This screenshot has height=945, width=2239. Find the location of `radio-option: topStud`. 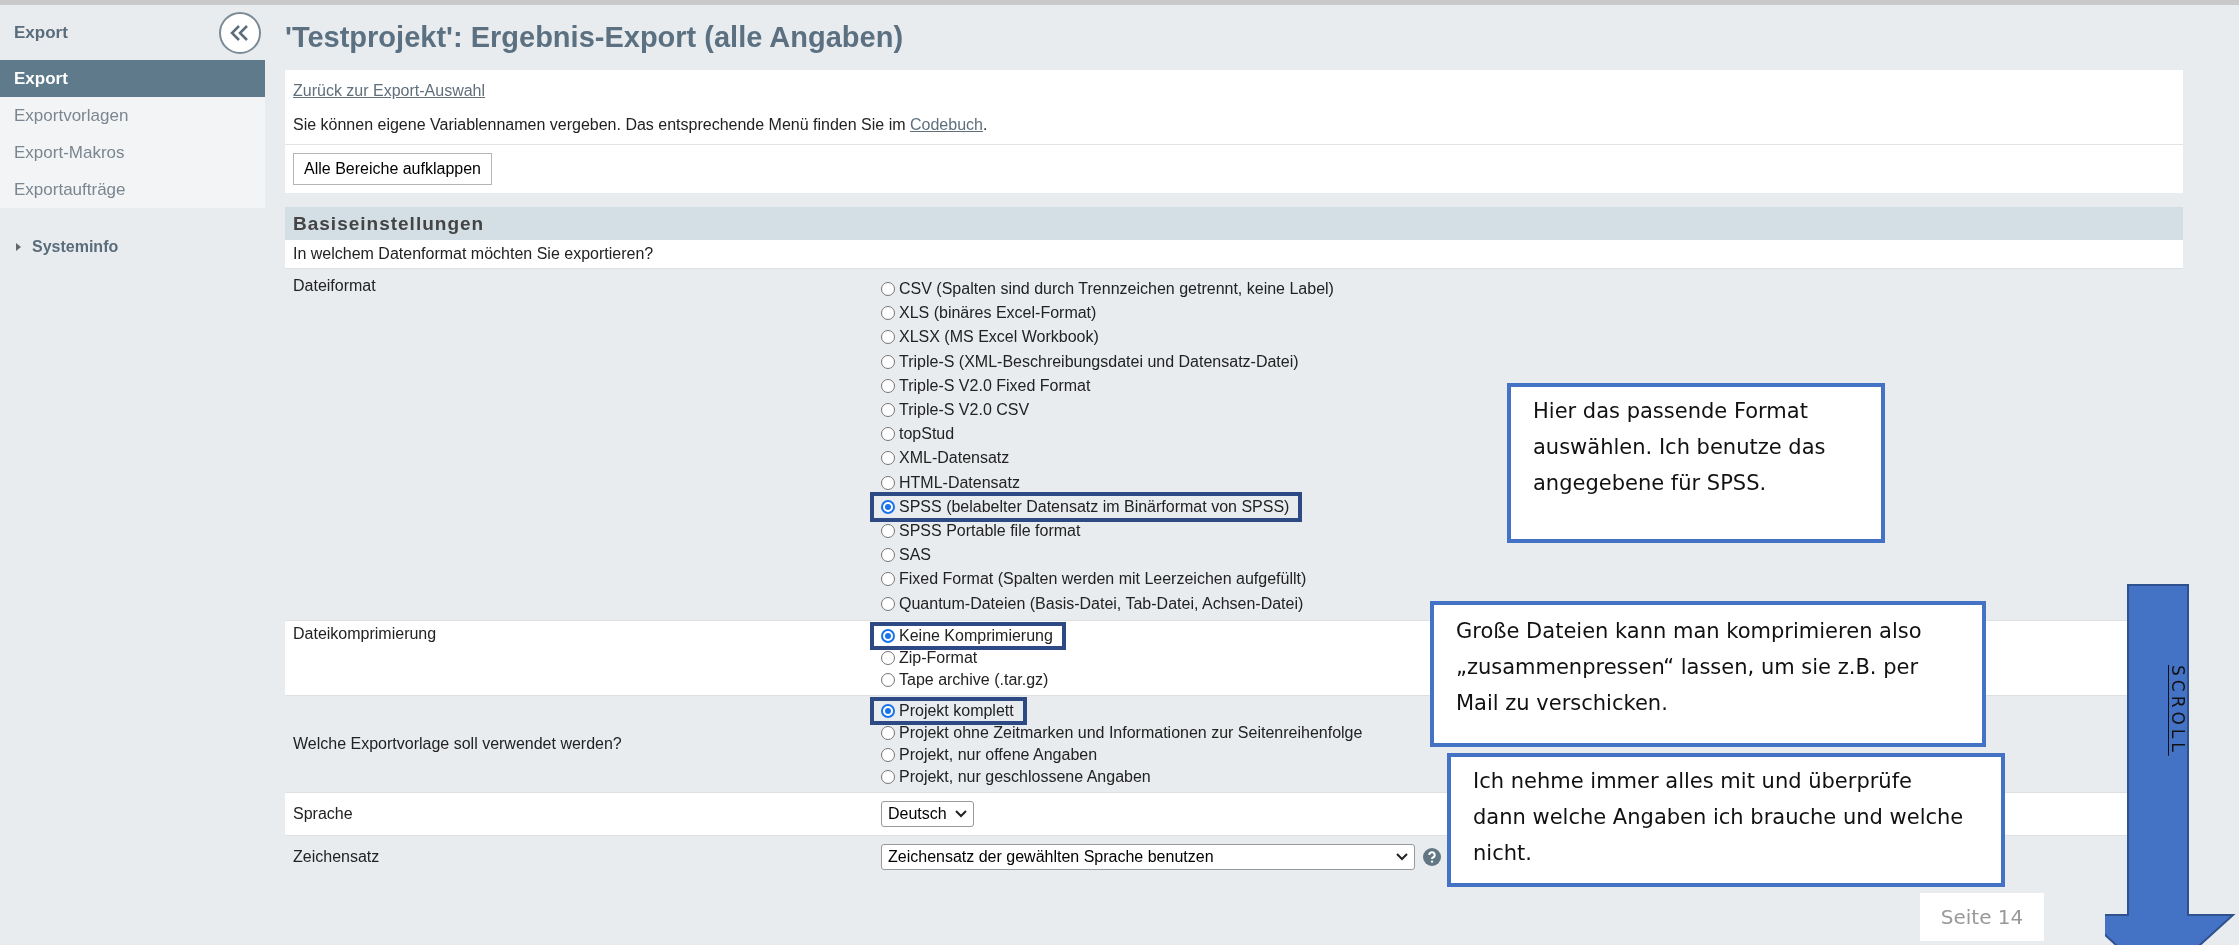

radio-option: topStud is located at coordinates (914, 434).